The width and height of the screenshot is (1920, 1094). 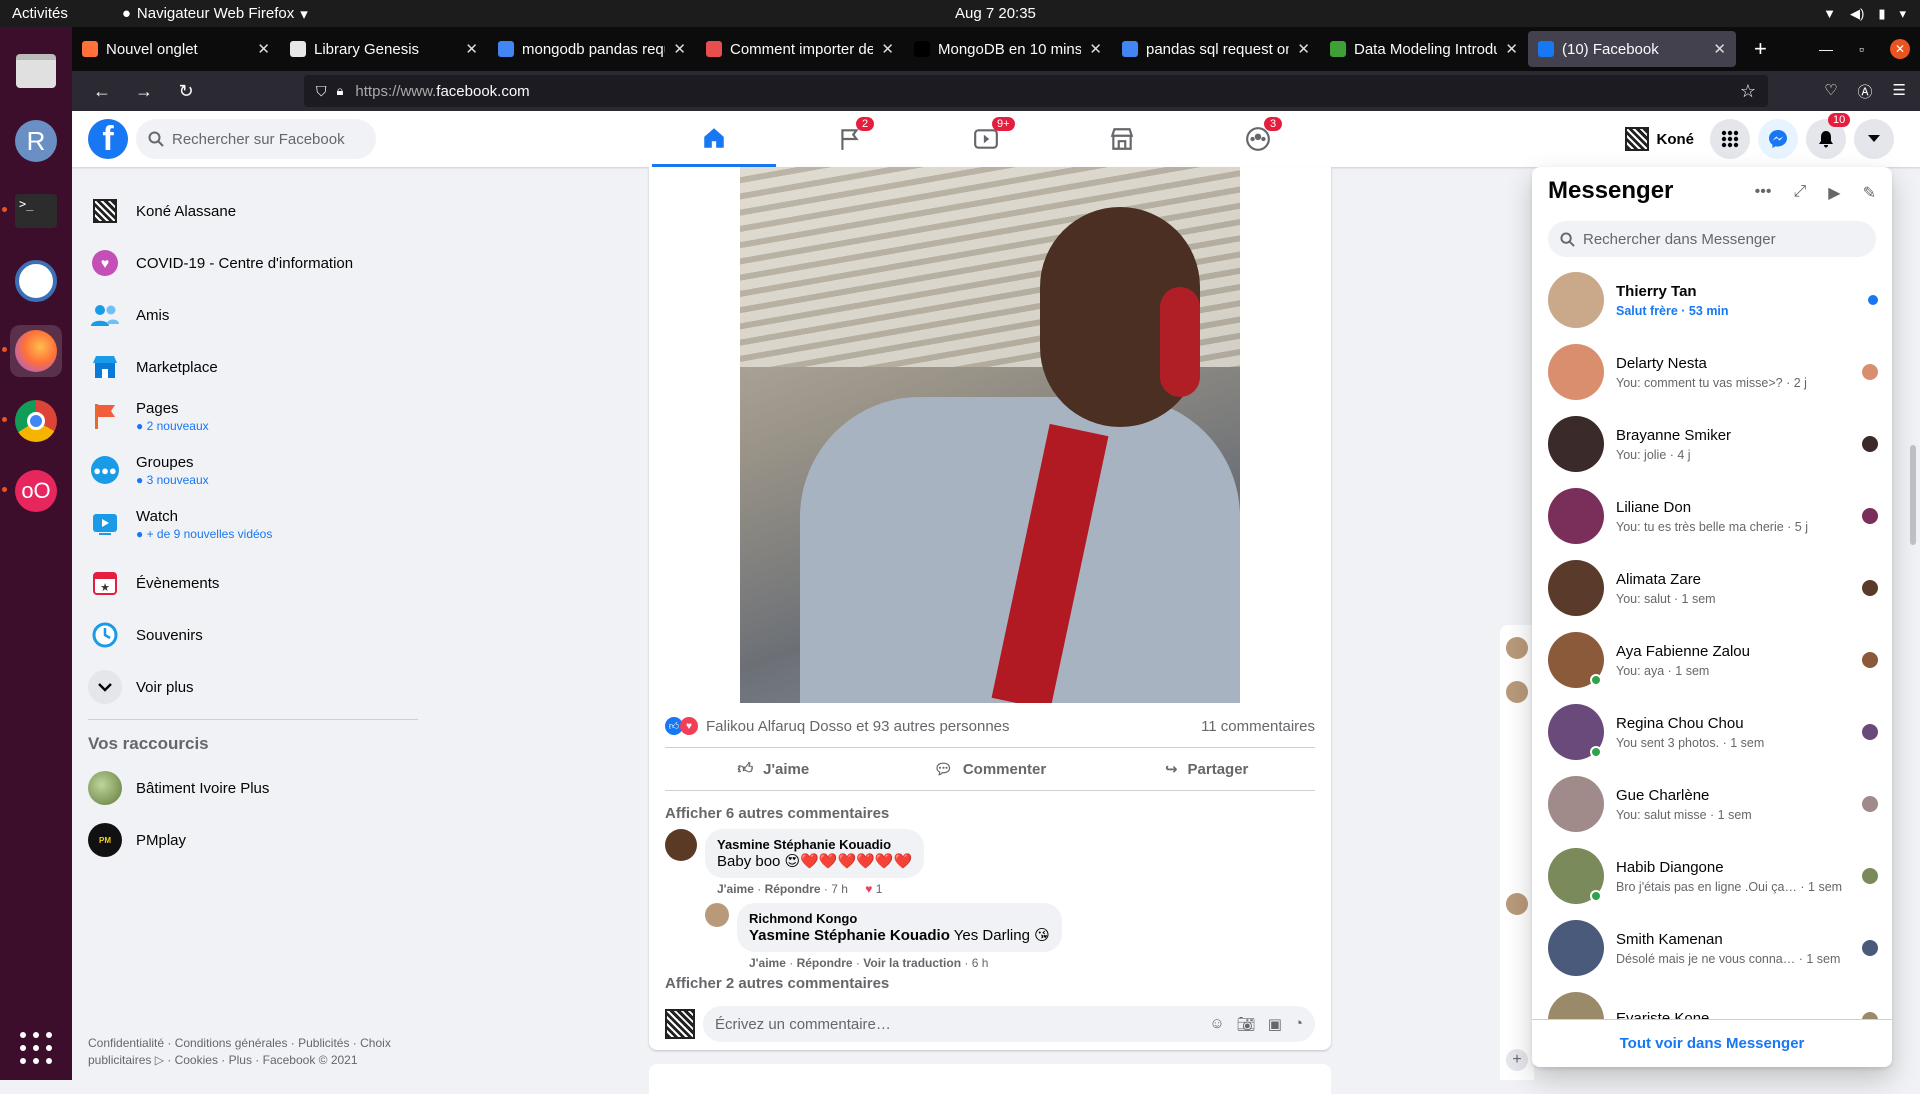 What do you see at coordinates (995, 13) in the screenshot?
I see `clock: Aug 7 20:35` at bounding box center [995, 13].